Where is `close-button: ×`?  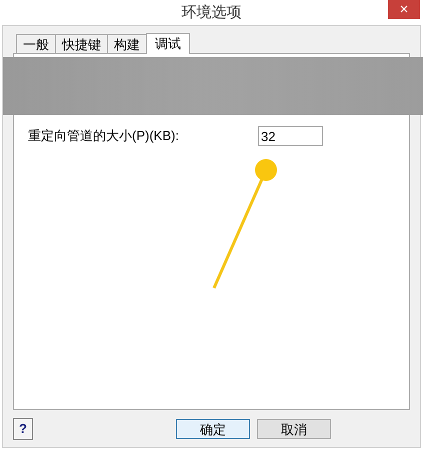 close-button: × is located at coordinates (404, 9).